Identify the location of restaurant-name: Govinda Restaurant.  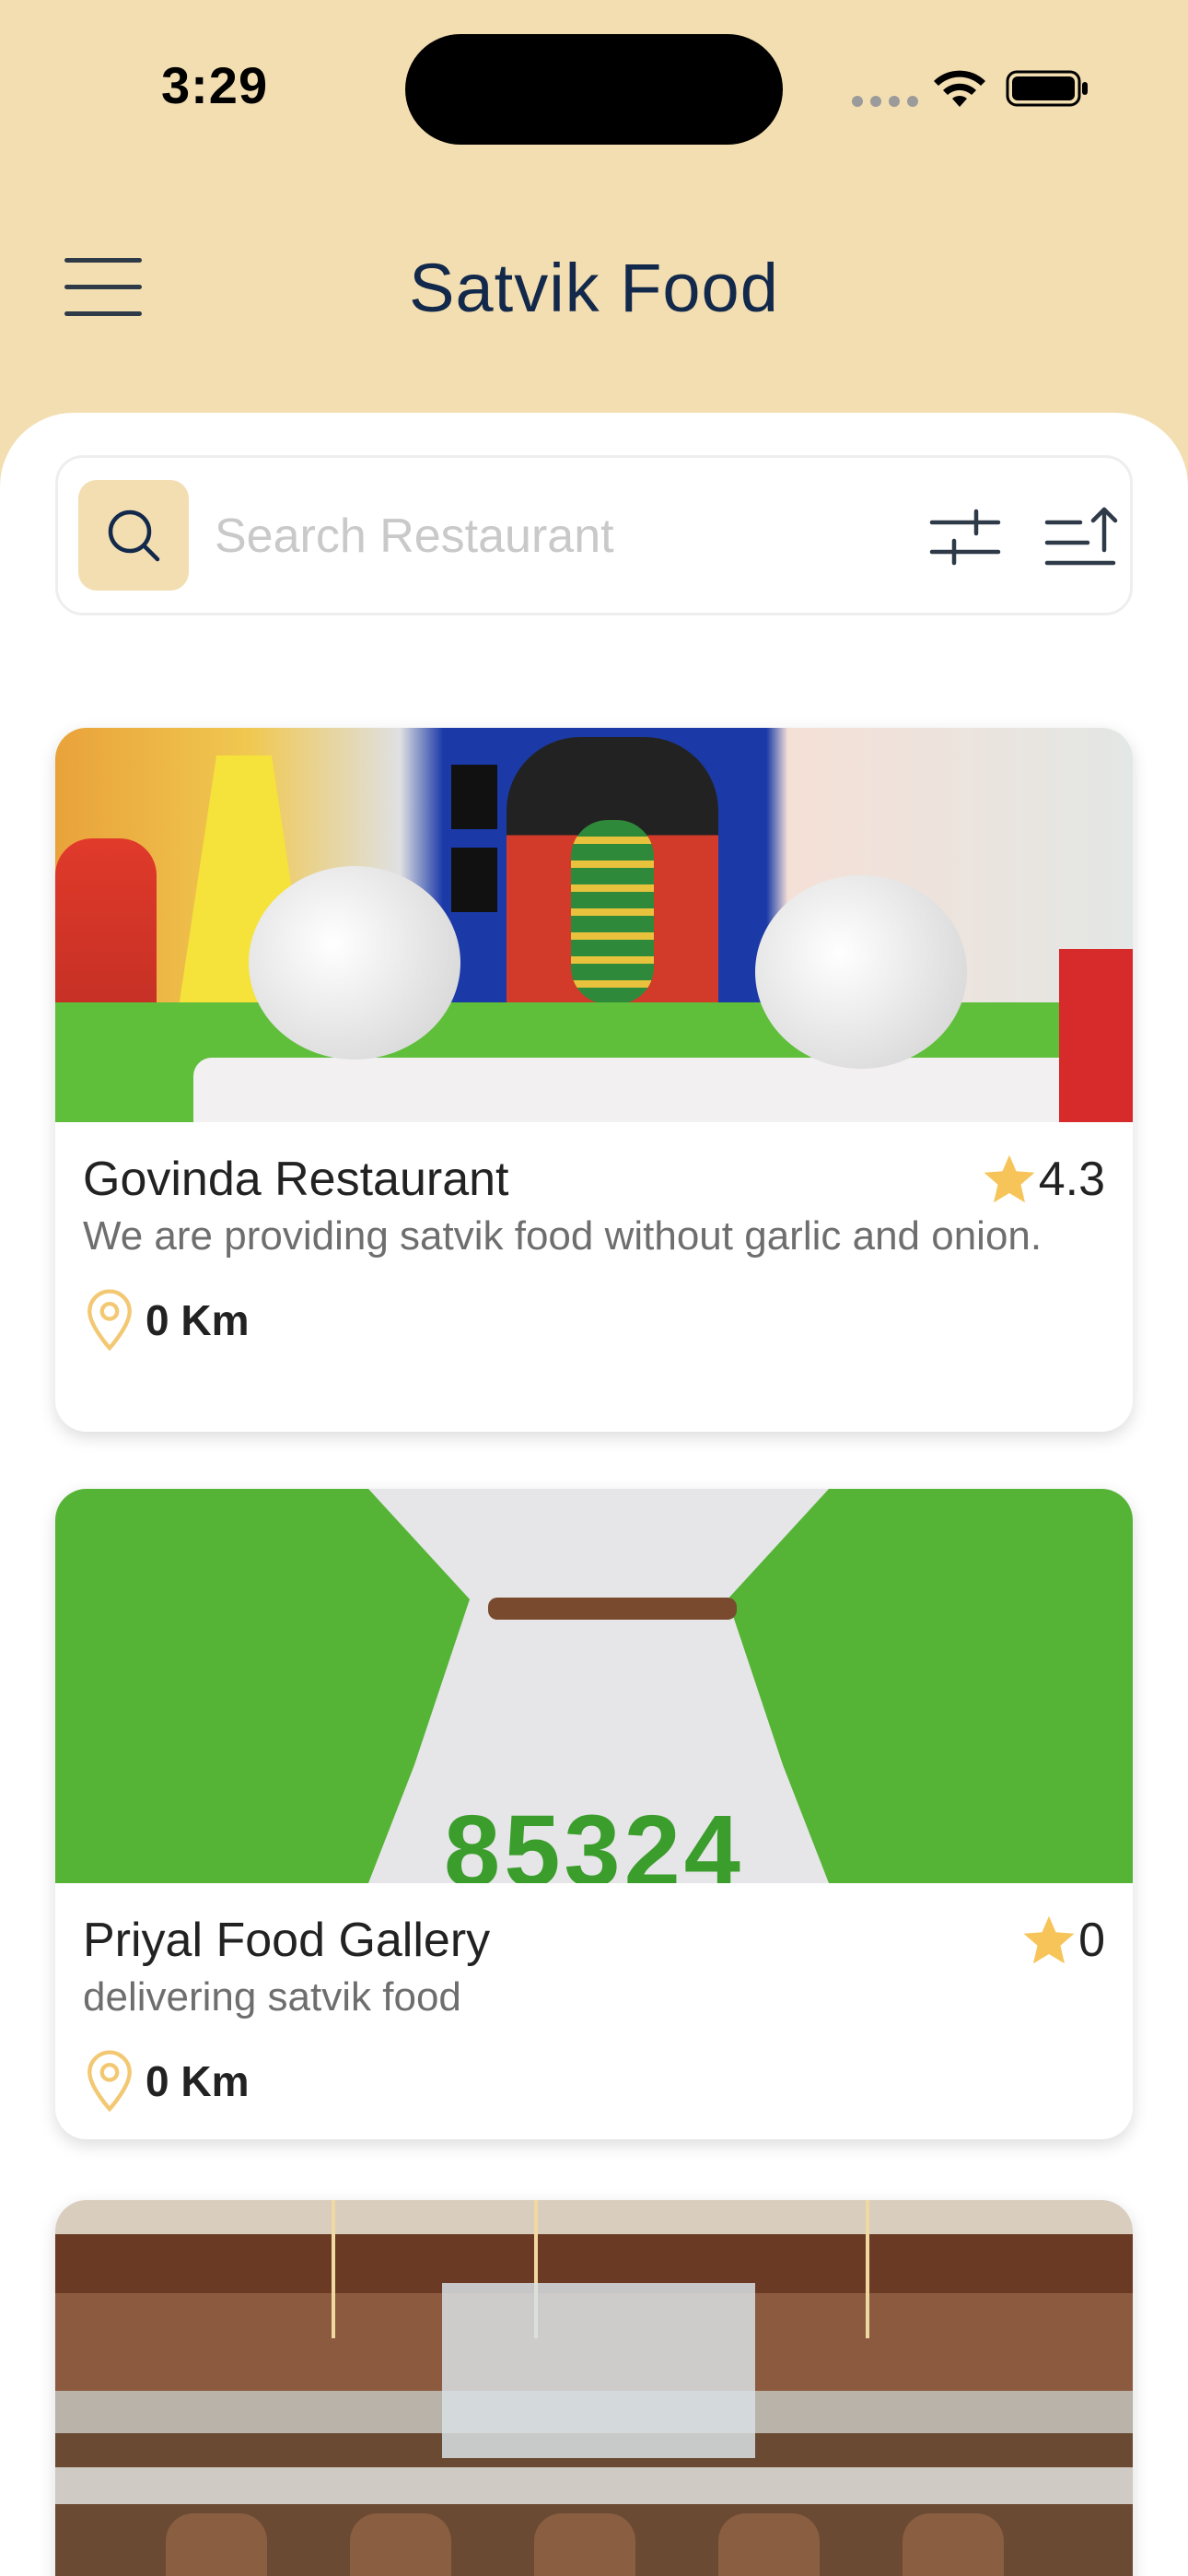
(296, 1179).